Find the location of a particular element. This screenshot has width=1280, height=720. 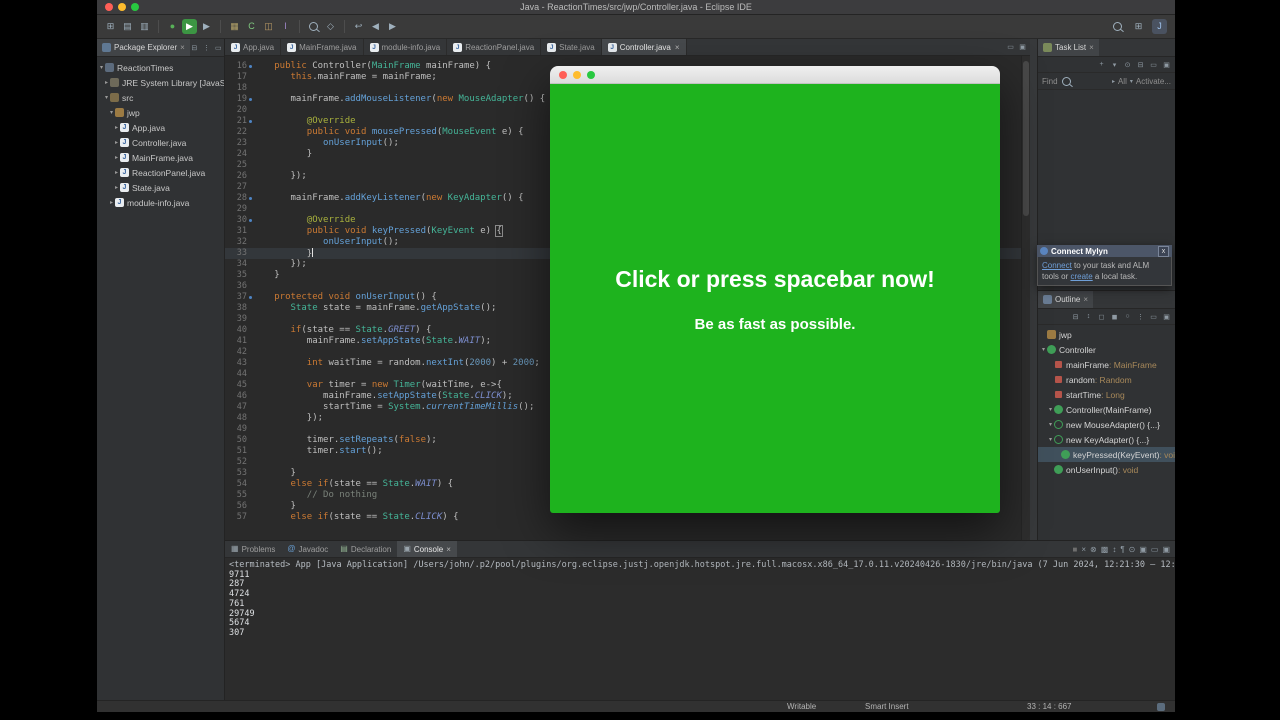

forward-icon: ▶ is located at coordinates (392, 26).